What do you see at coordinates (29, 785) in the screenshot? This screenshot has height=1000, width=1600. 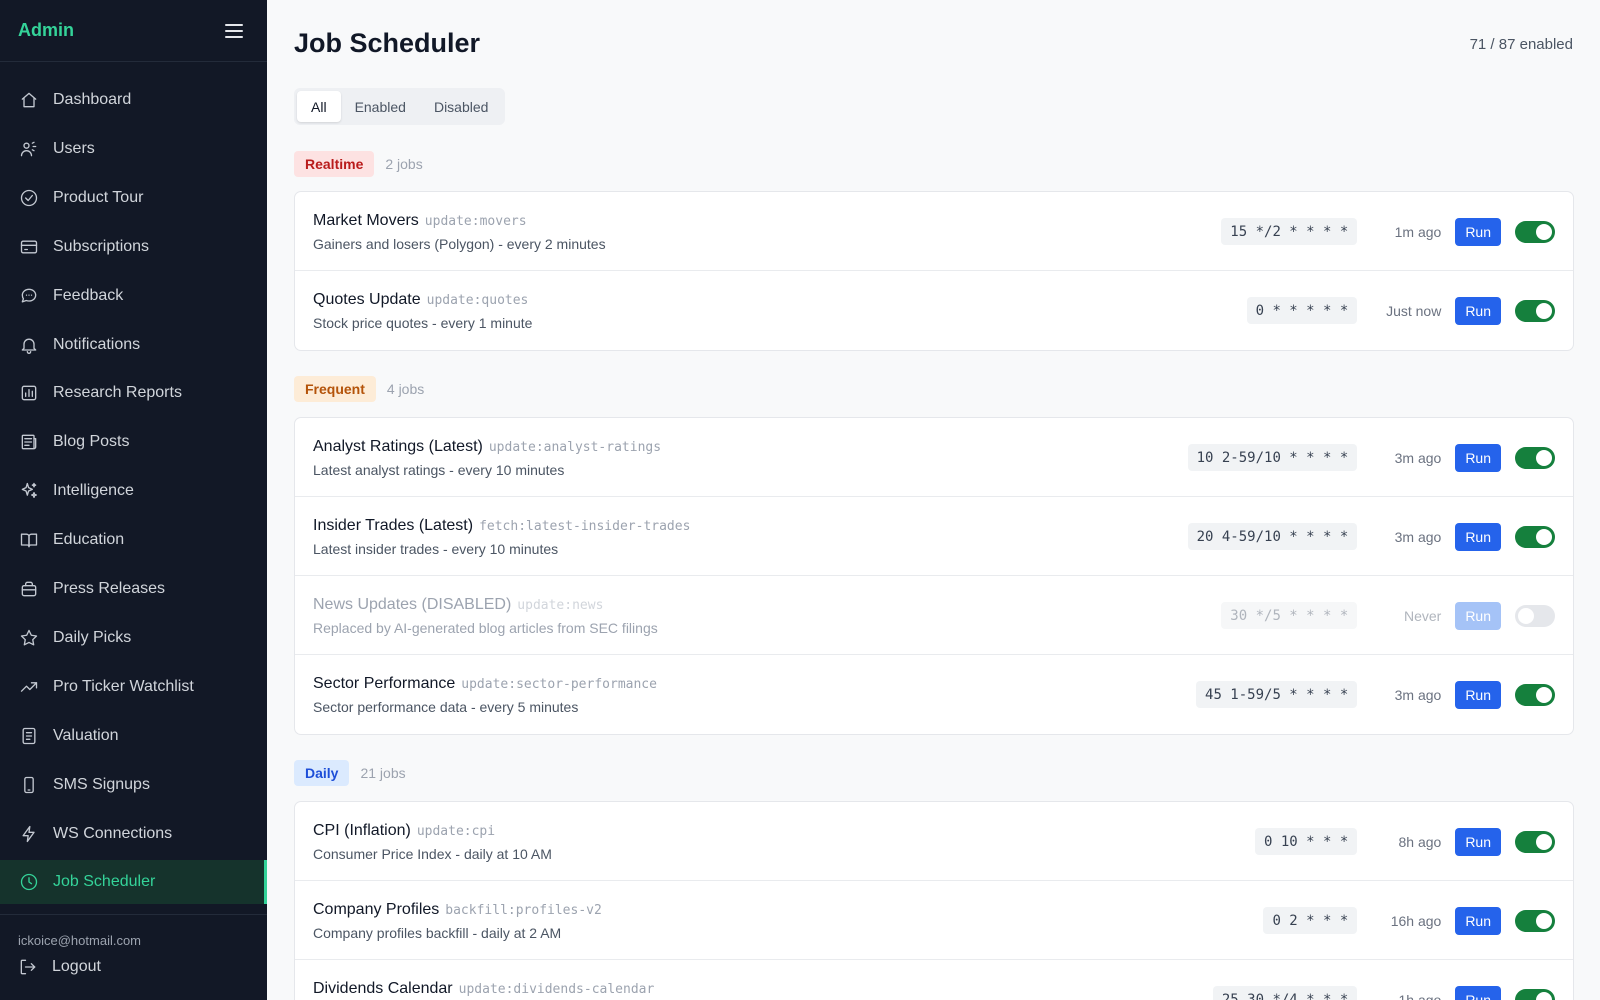 I see `phone-icon` at bounding box center [29, 785].